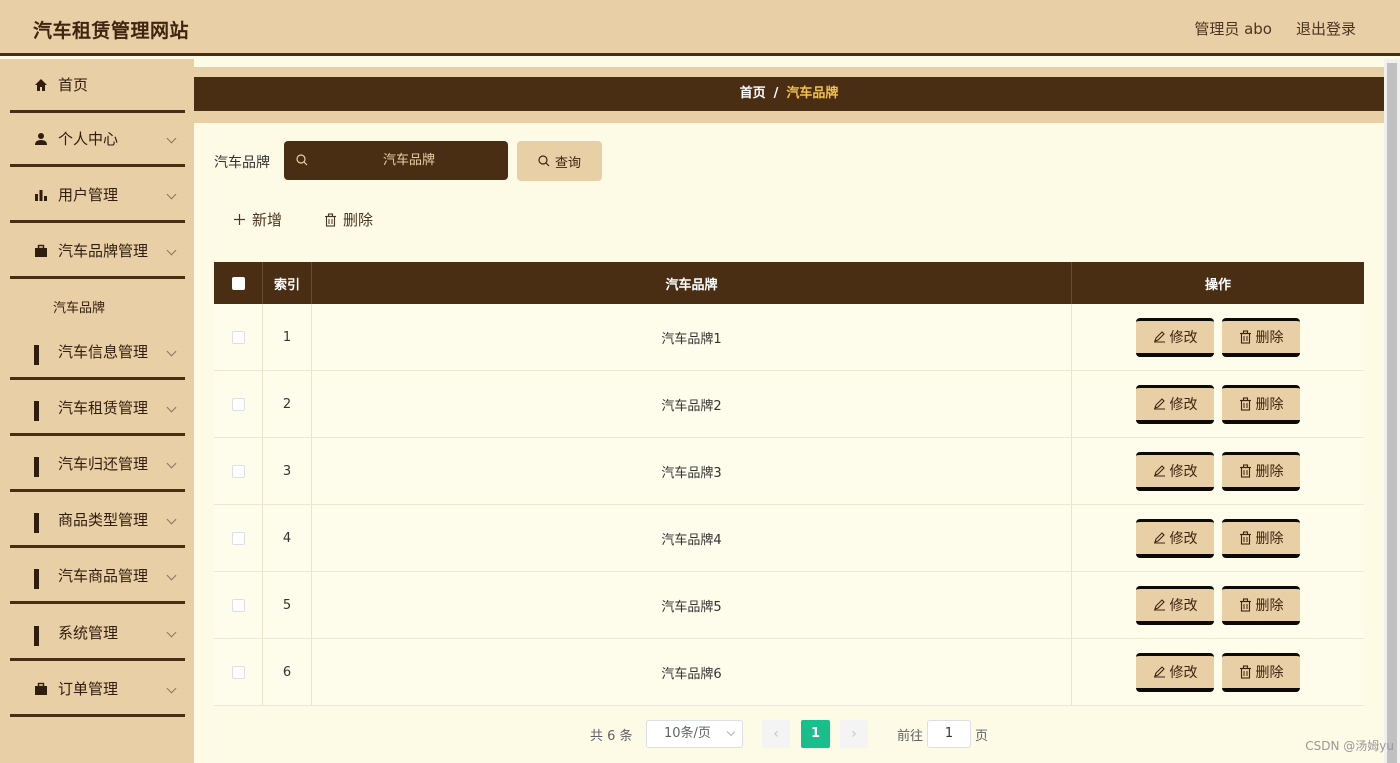  I want to click on sidebar-item-label: 汽车租赁管理, so click(103, 408).